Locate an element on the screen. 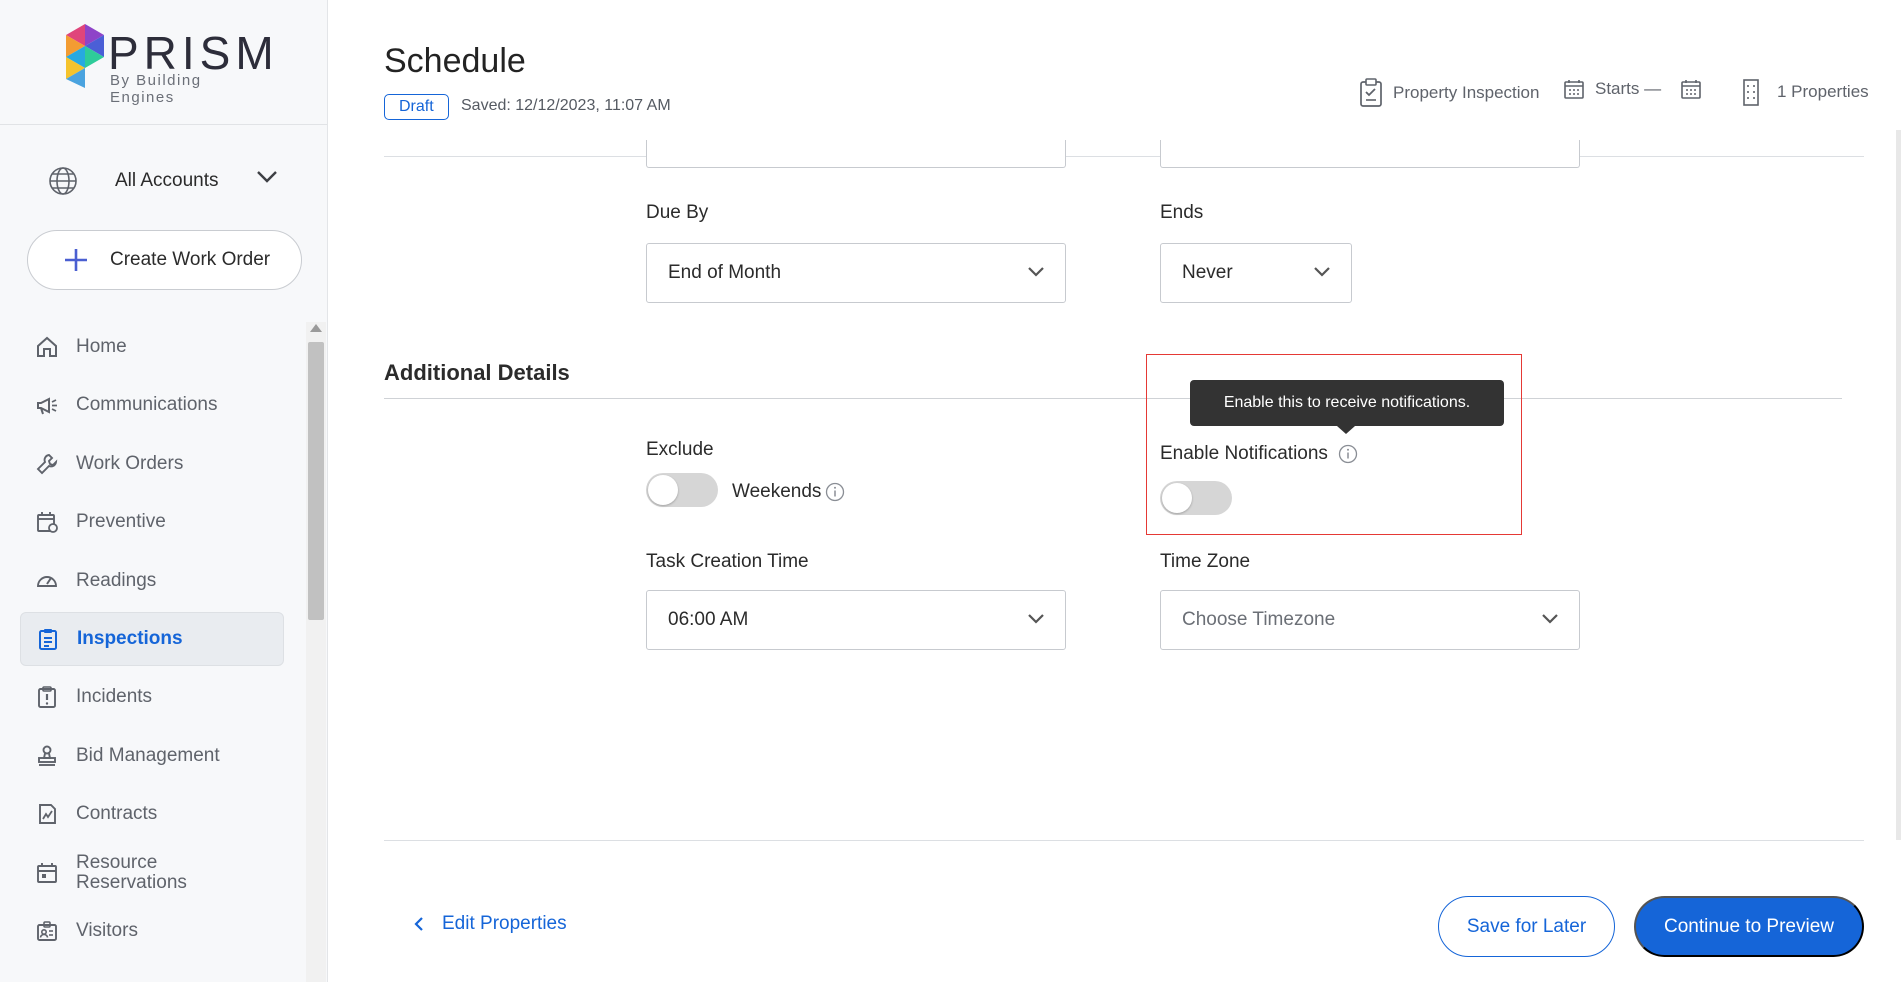 Image resolution: width=1901 pixels, height=982 pixels. create-work-order-label: Create Work Order is located at coordinates (190, 259).